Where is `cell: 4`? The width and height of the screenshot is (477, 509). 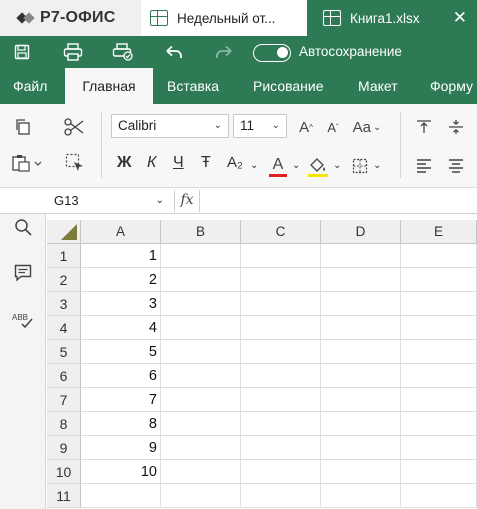
cell: 4 is located at coordinates (121, 328).